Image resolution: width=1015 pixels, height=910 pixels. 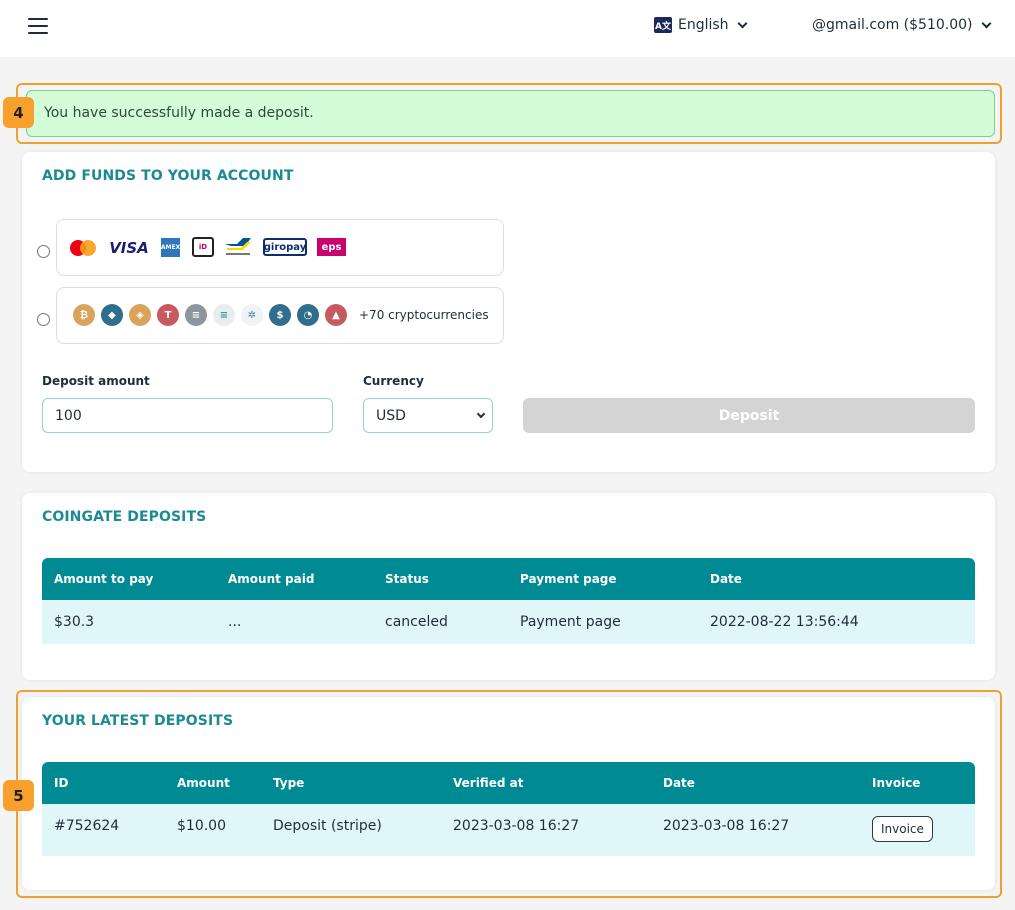 I want to click on crypto-payment-option: ₿ ◆ ◈ T ≡ ≡ ✲ $ ◔ ▲ +70 cryptocurrencies, so click(x=280, y=315).